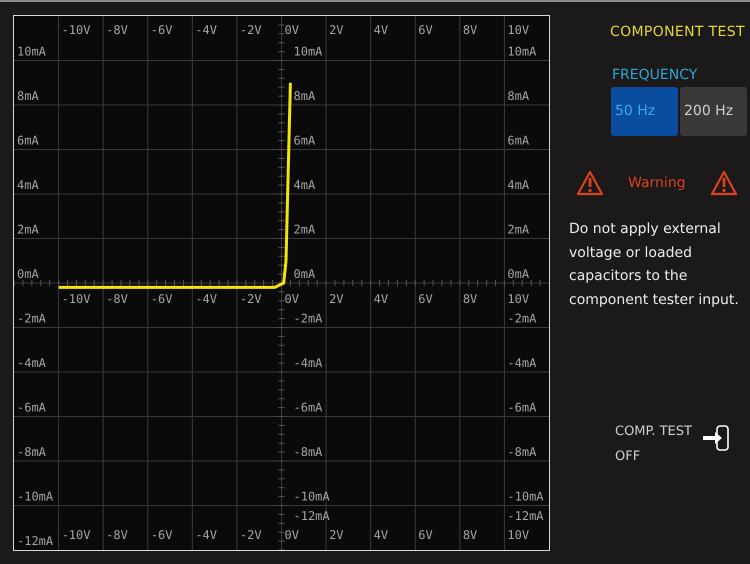 The width and height of the screenshot is (750, 564). Describe the element at coordinates (716, 438) in the screenshot. I see `exit-icon` at that location.